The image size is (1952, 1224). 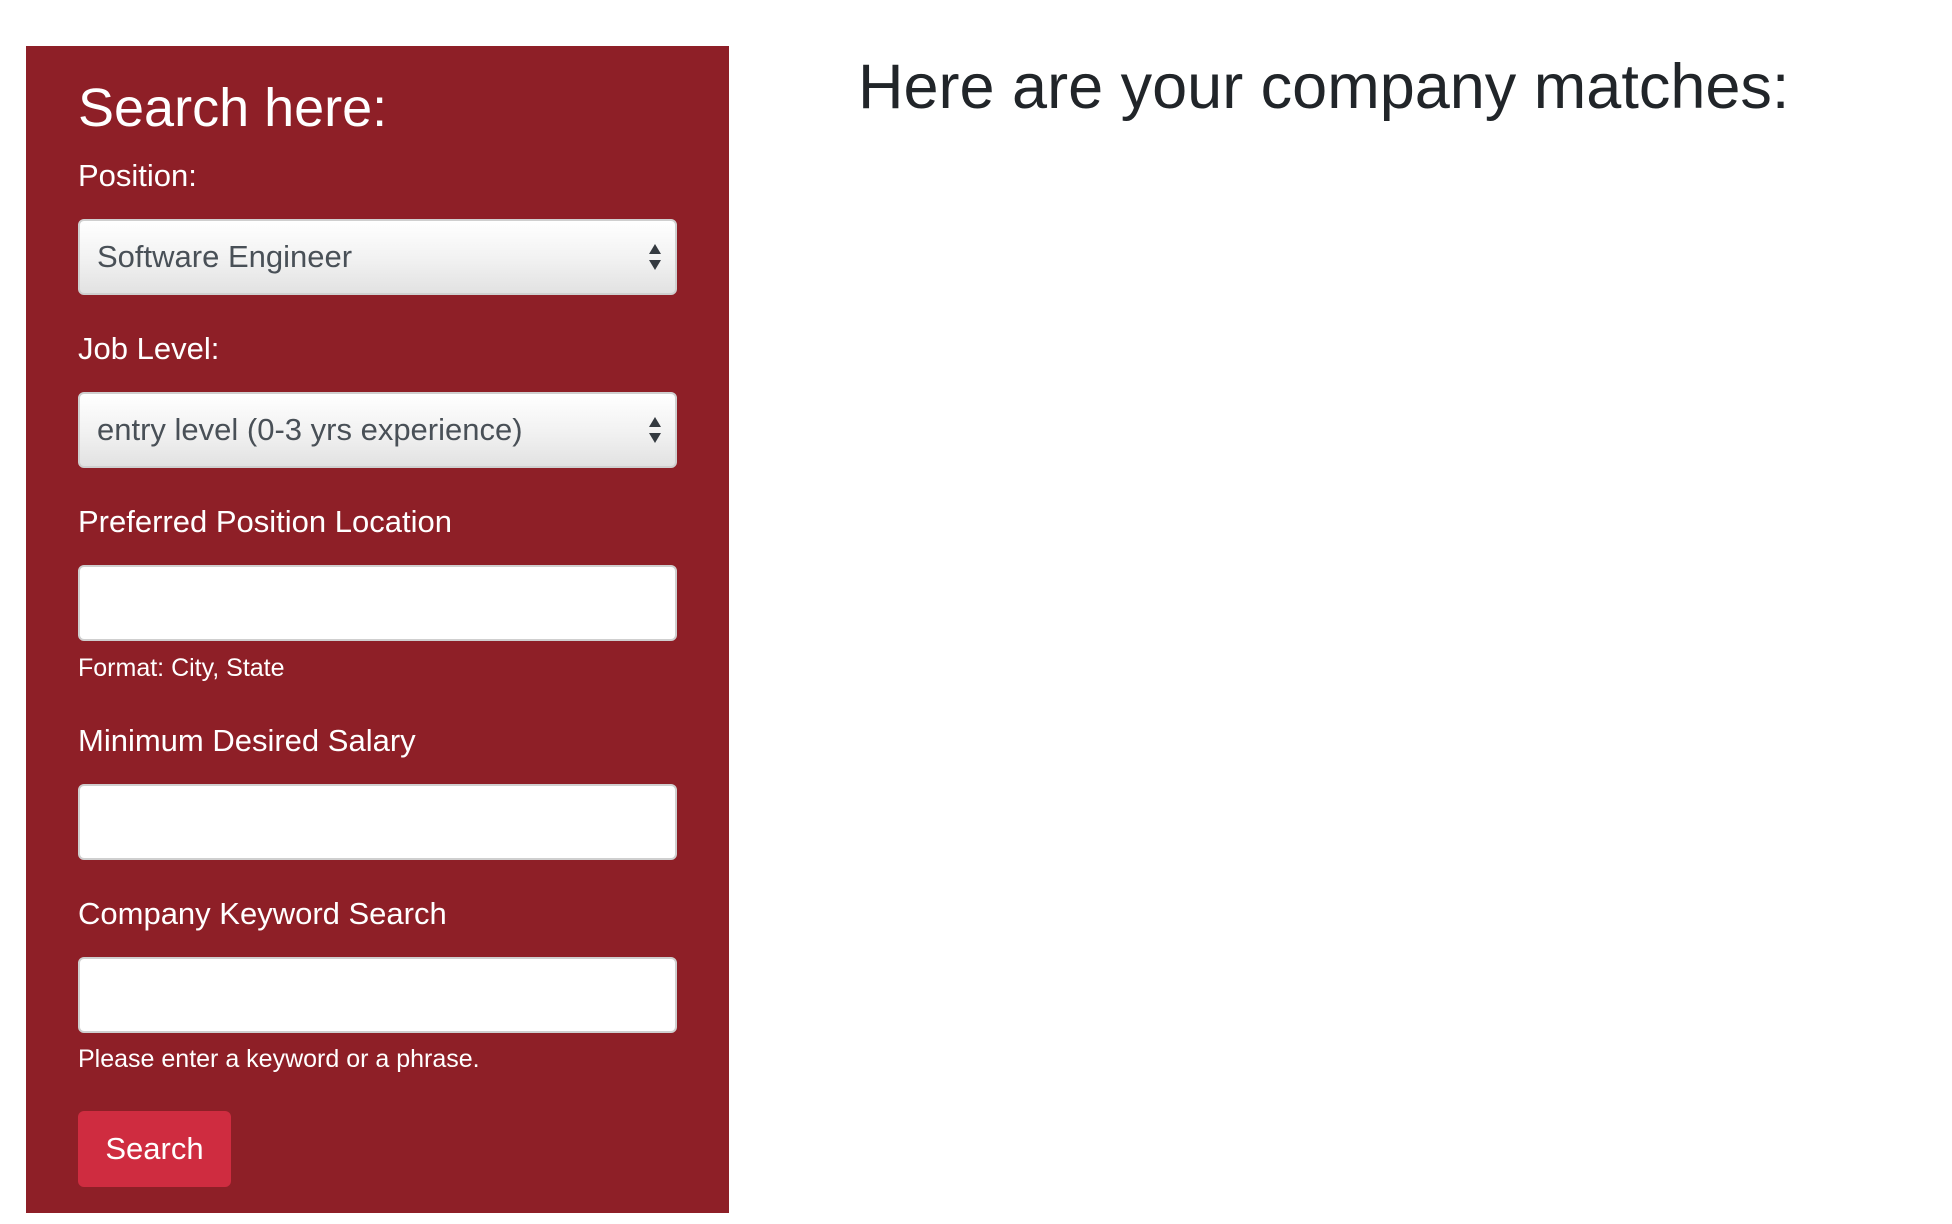 What do you see at coordinates (247, 740) in the screenshot?
I see `salary-label: Minimum Desired Salary` at bounding box center [247, 740].